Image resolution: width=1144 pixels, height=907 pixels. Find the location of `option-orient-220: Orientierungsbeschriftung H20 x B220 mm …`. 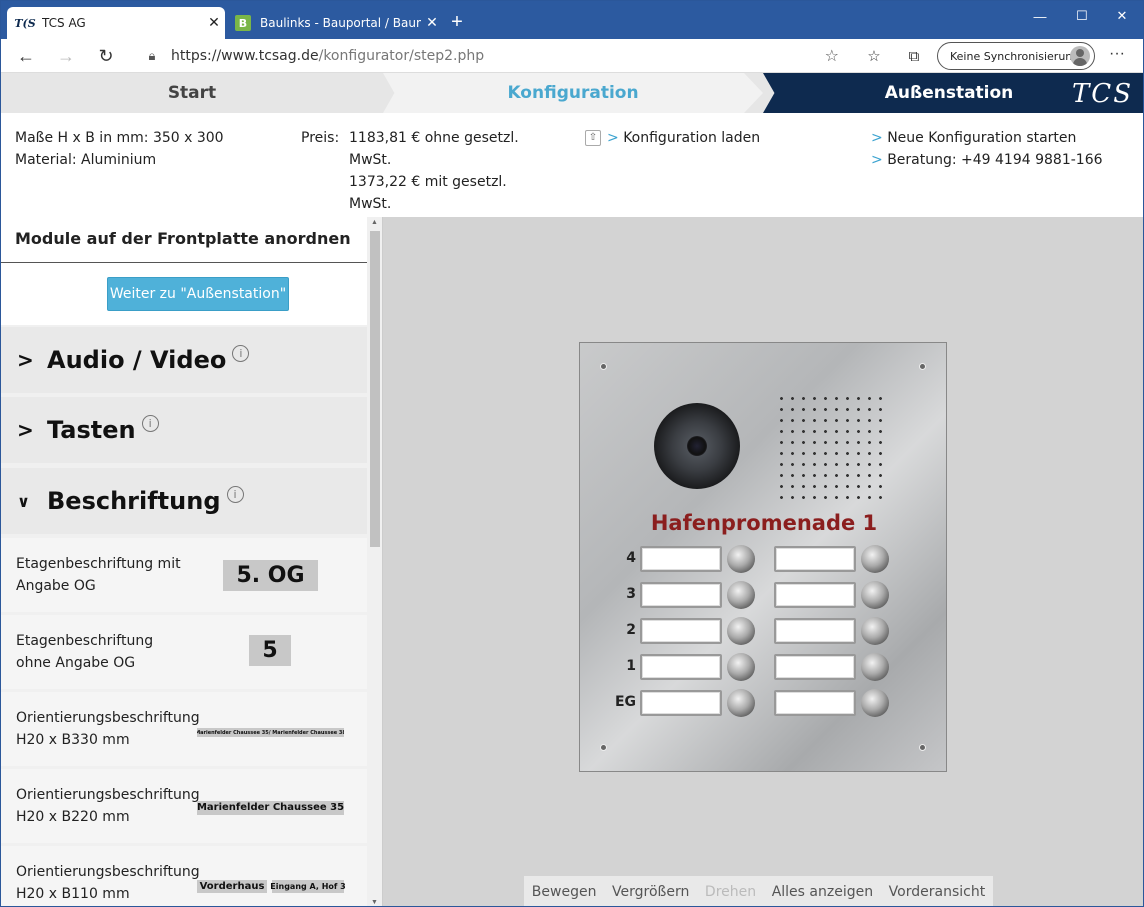

option-orient-220: Orientierungsbeschriftung H20 x B220 mm … is located at coordinates (184, 806).